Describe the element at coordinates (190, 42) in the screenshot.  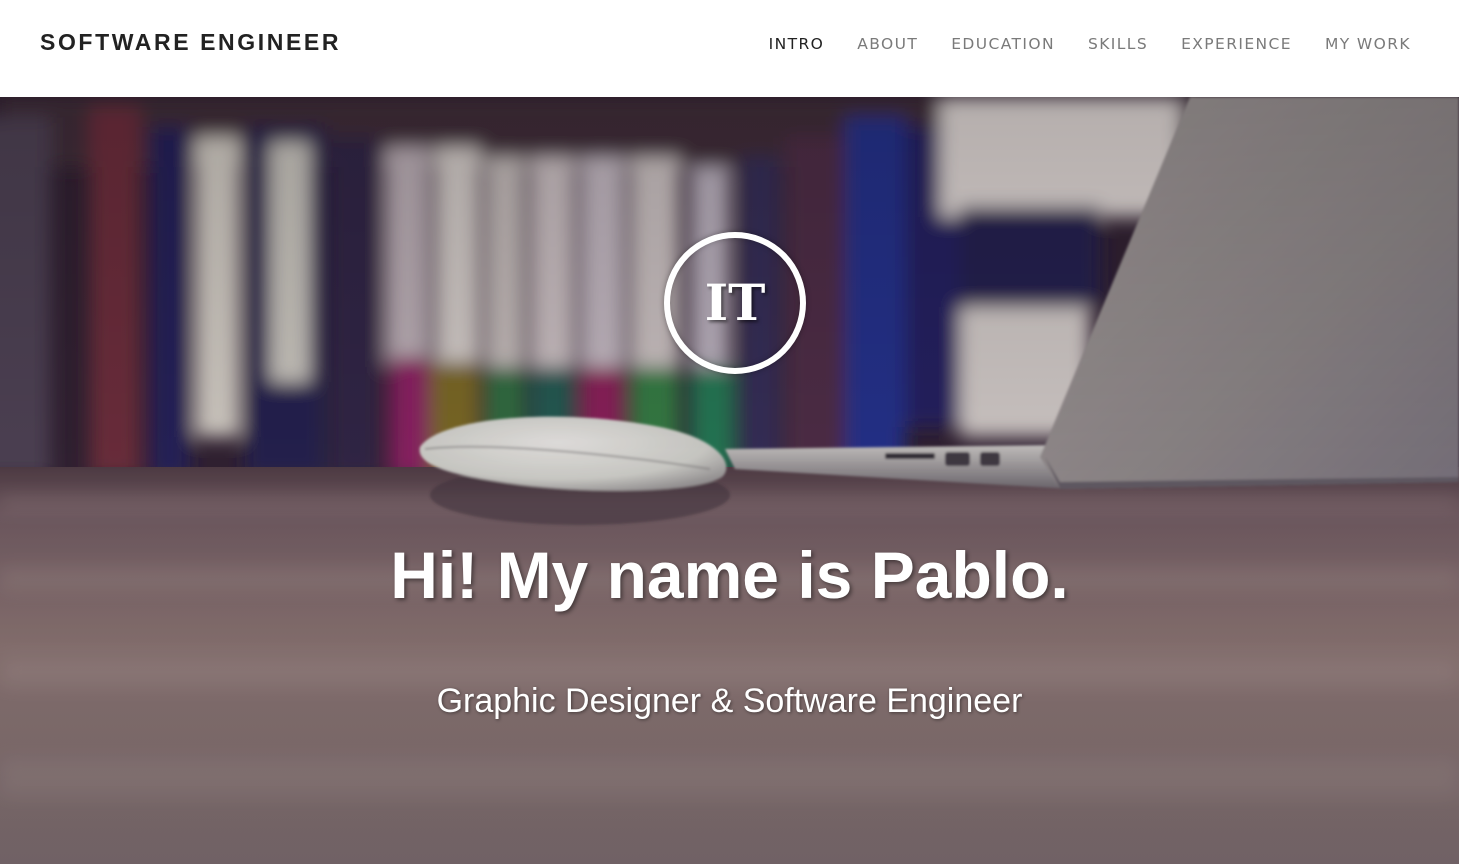
I see `brand-title: SOFTWARE ENGINEER` at that location.